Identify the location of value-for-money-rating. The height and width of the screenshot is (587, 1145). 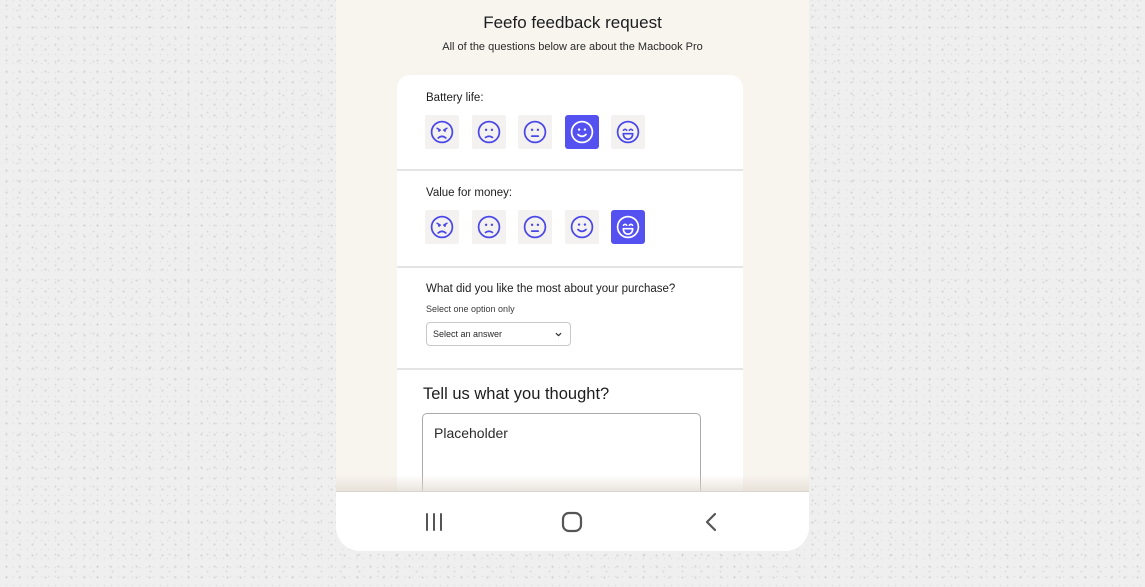
(541, 227).